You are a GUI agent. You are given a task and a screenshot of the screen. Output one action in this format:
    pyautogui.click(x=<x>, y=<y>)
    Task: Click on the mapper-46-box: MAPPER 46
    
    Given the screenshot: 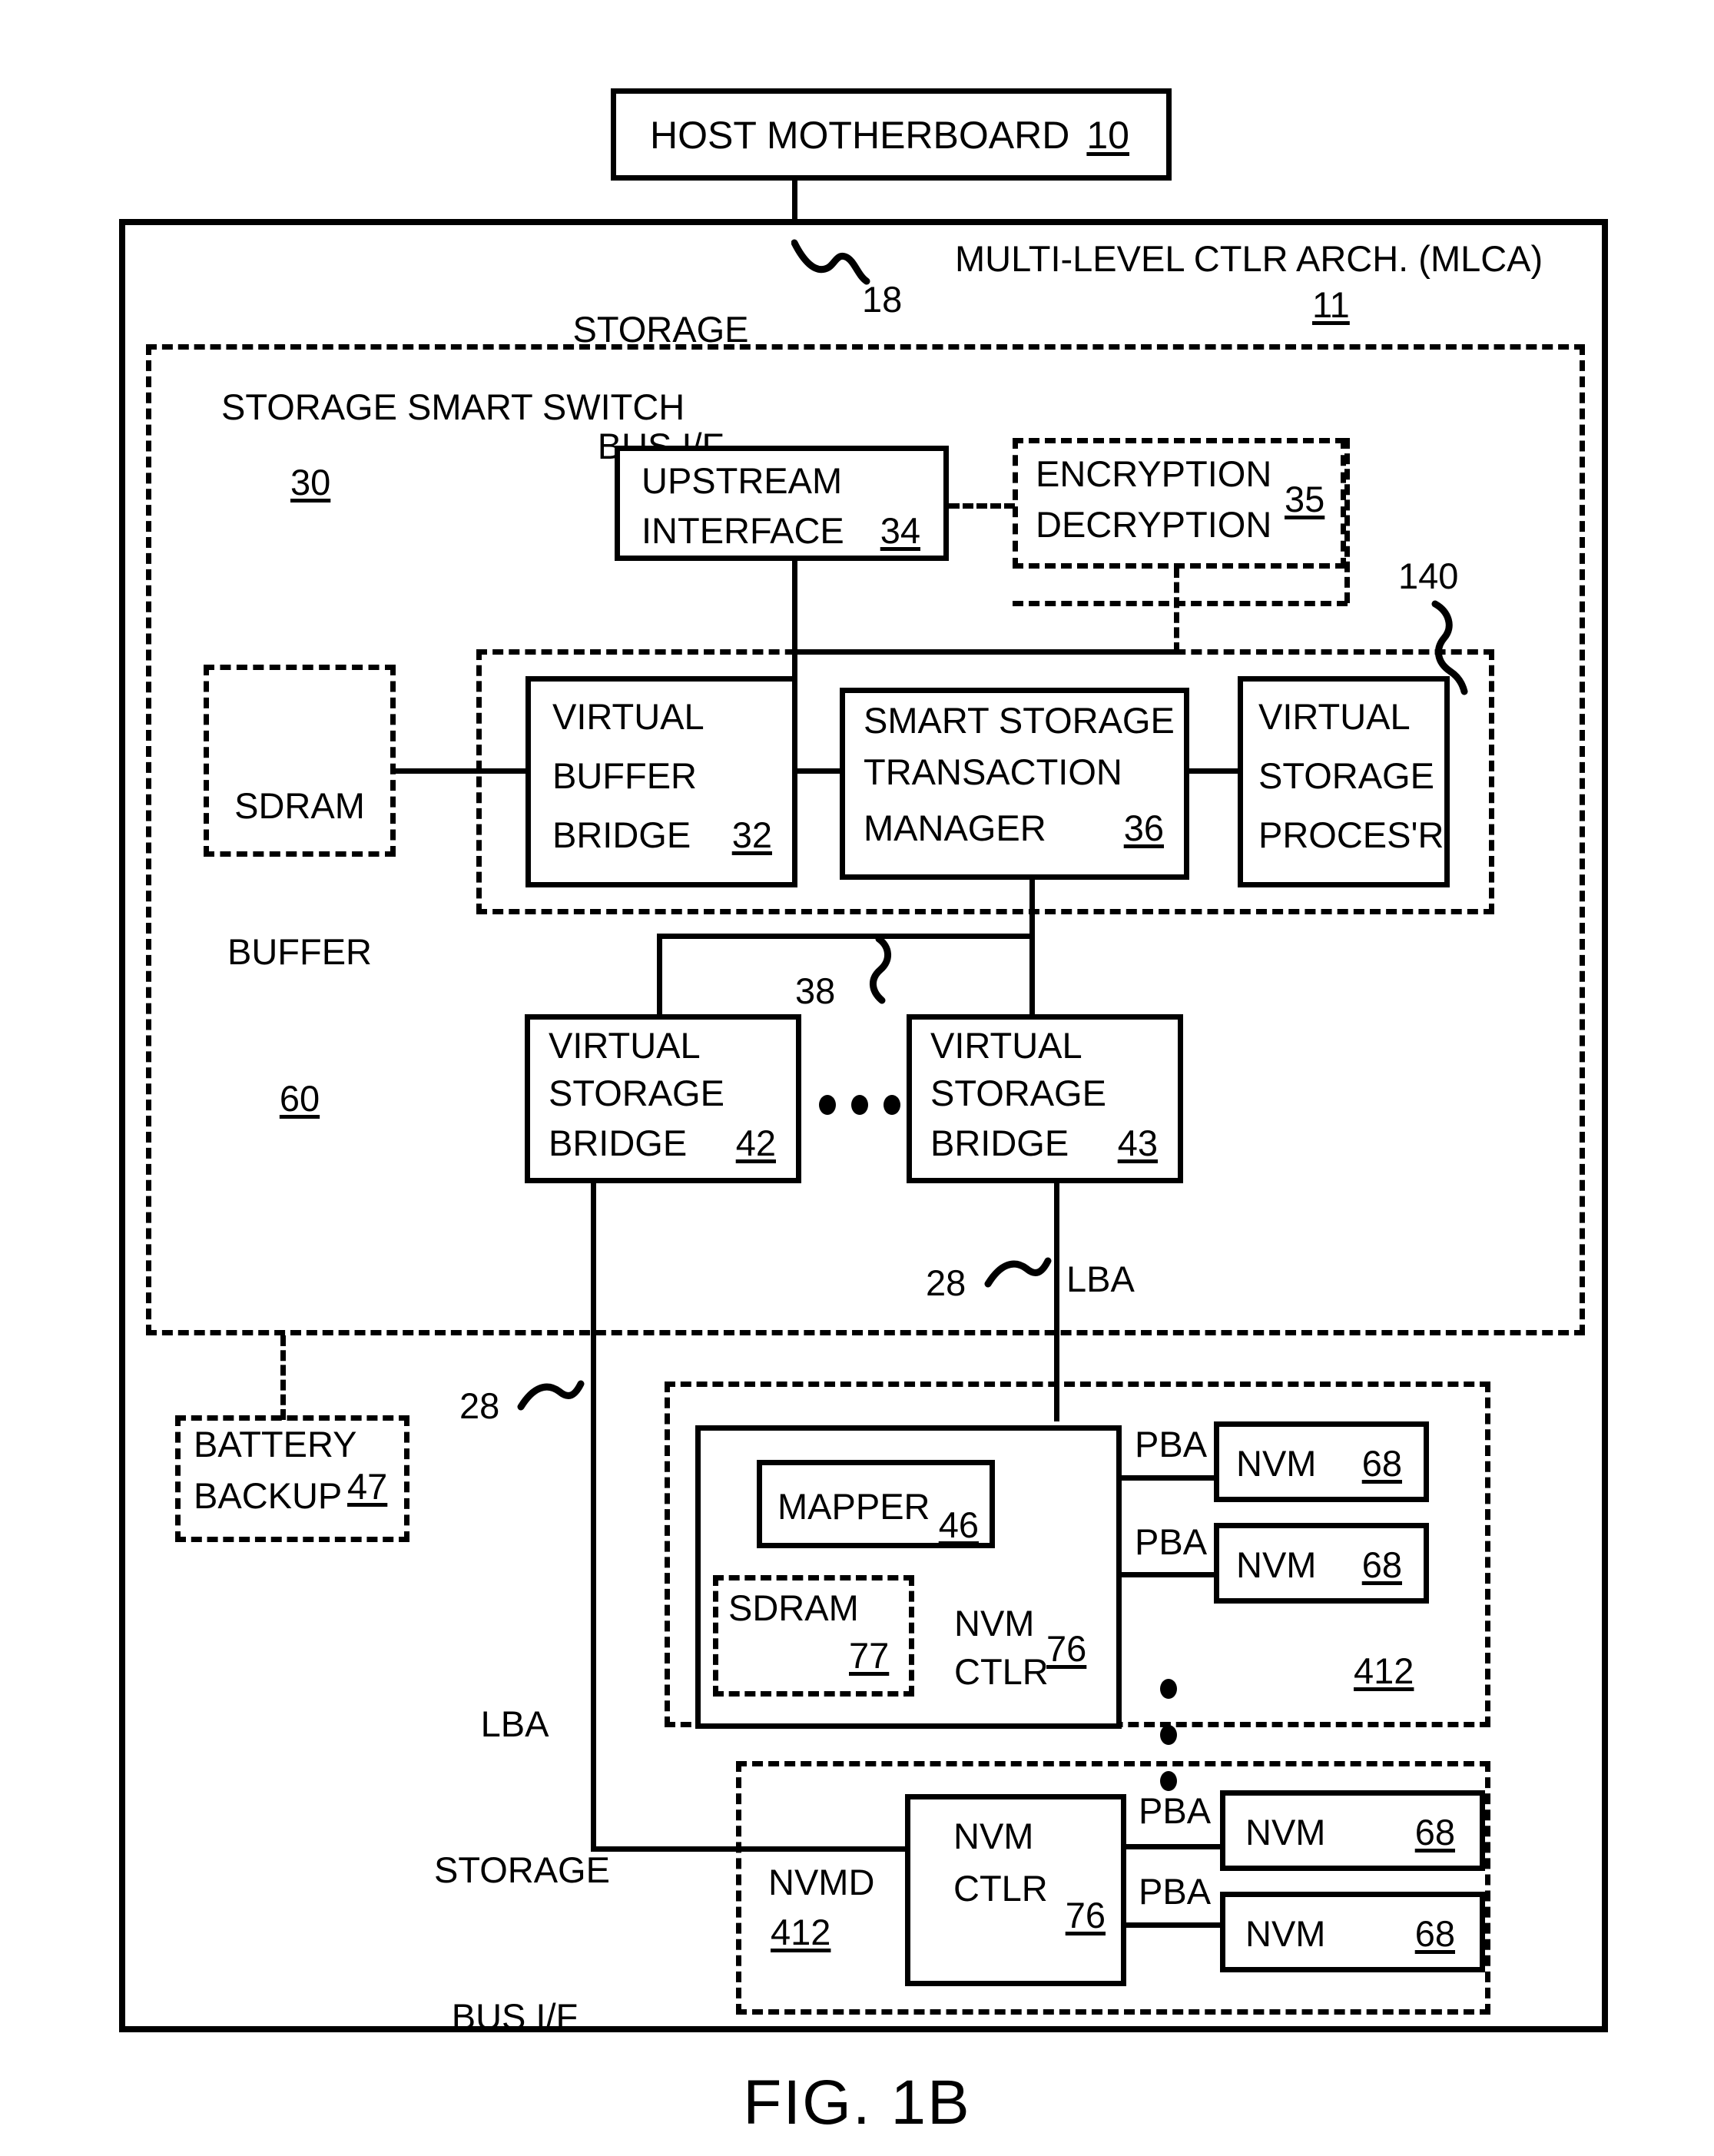 What is the action you would take?
    pyautogui.click(x=876, y=1504)
    